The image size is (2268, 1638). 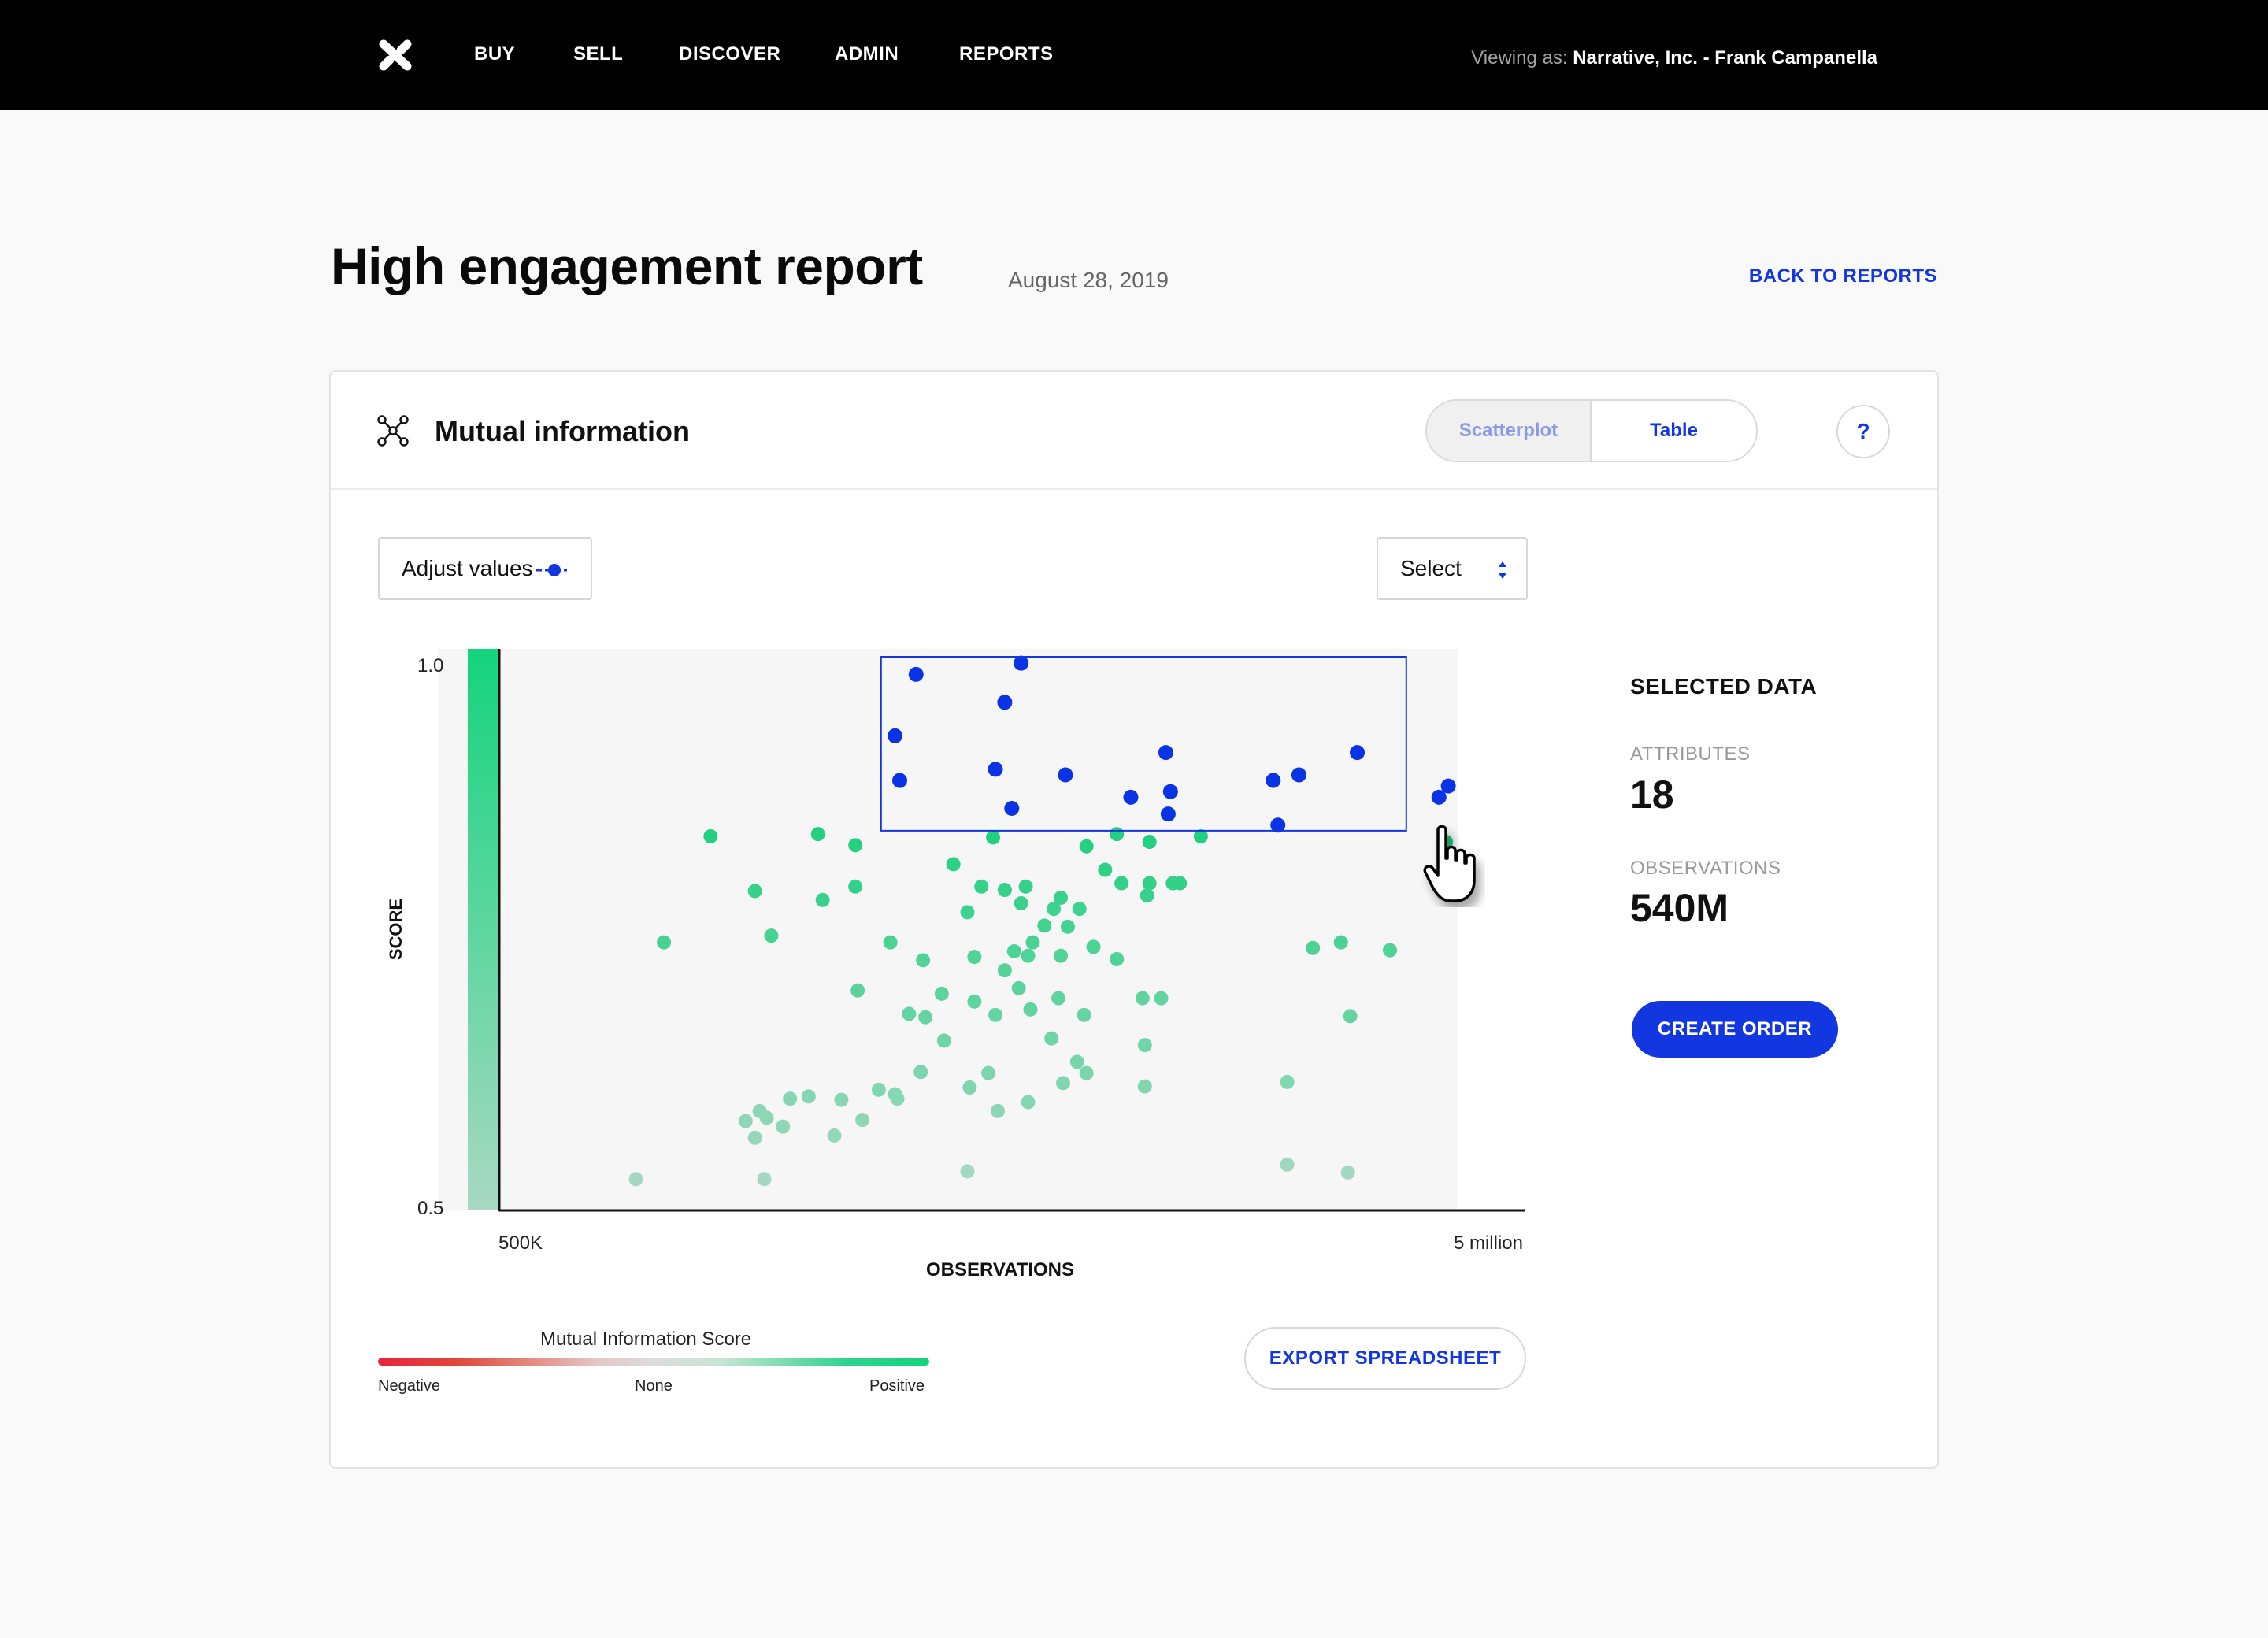 I want to click on back-to-reports-link: BACK TO REPORTS, so click(x=1843, y=276).